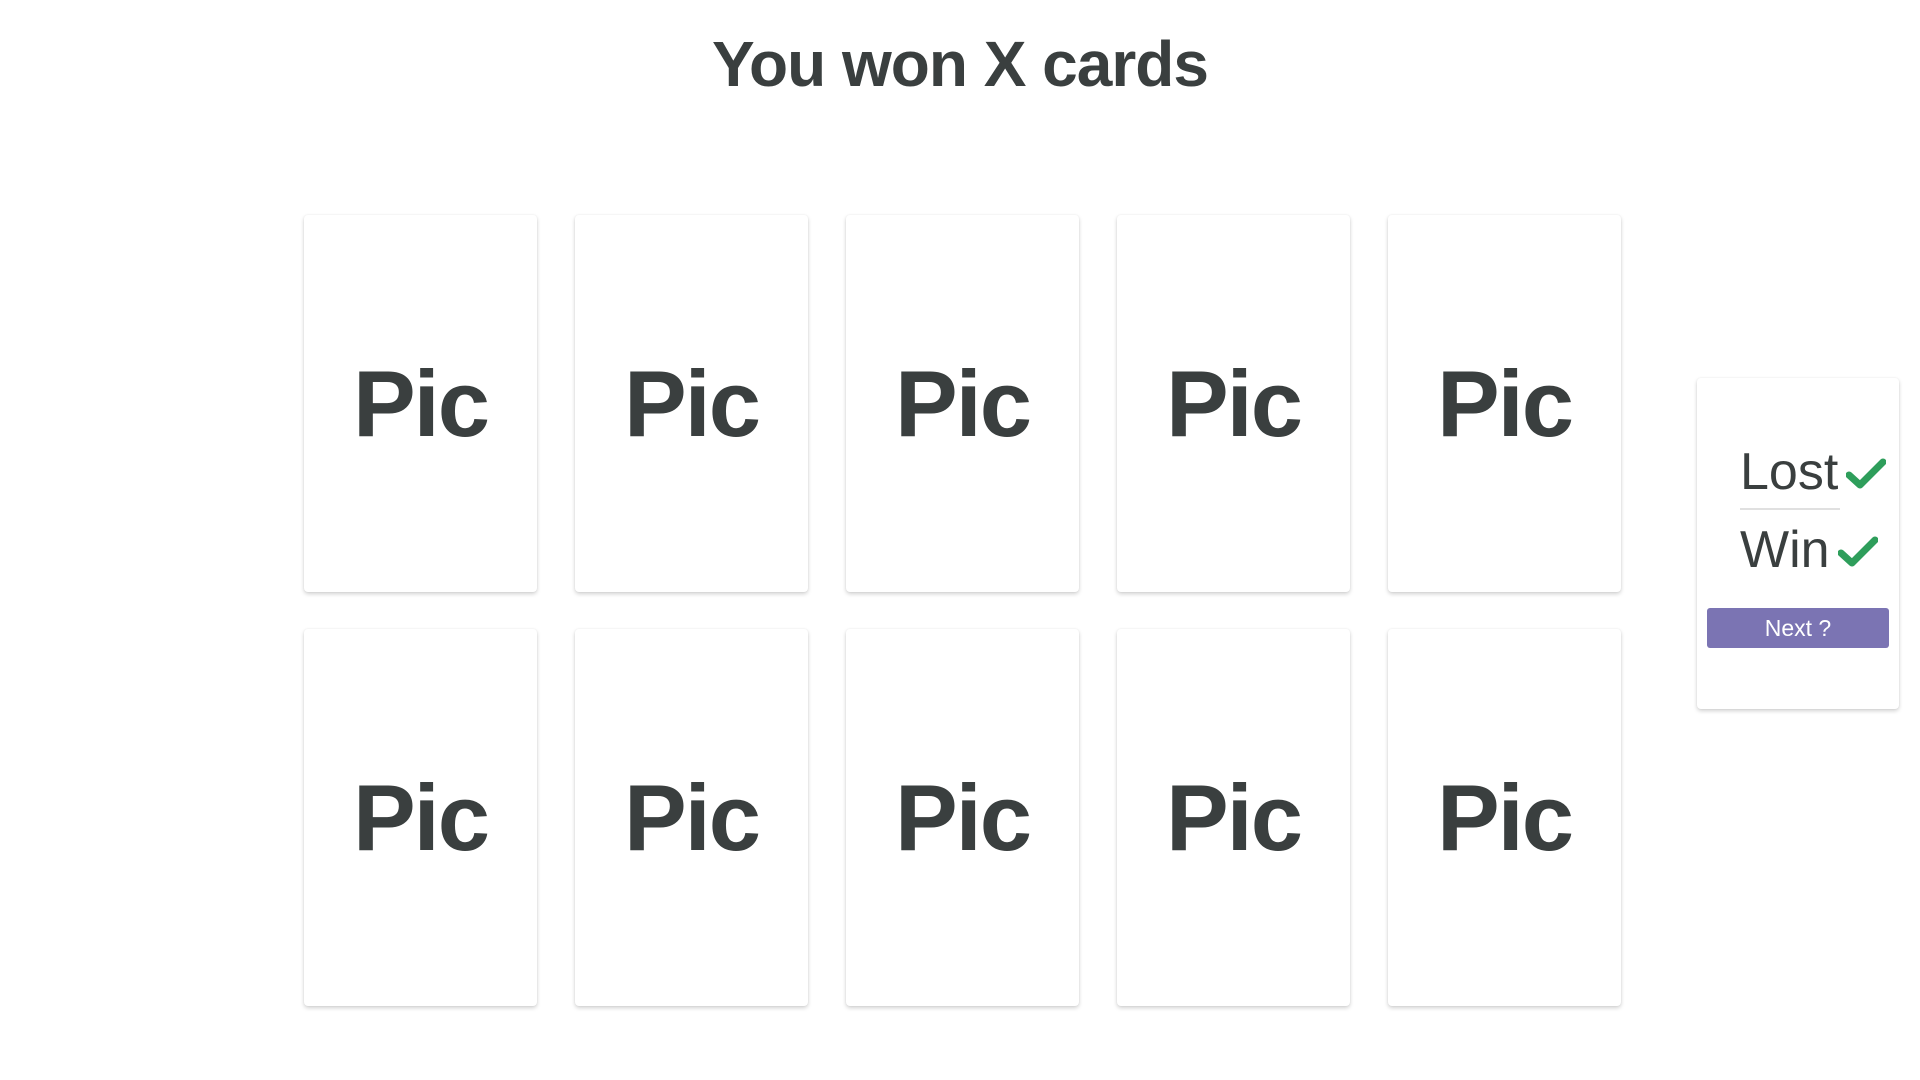  I want to click on lost-label: Lost, so click(1789, 472).